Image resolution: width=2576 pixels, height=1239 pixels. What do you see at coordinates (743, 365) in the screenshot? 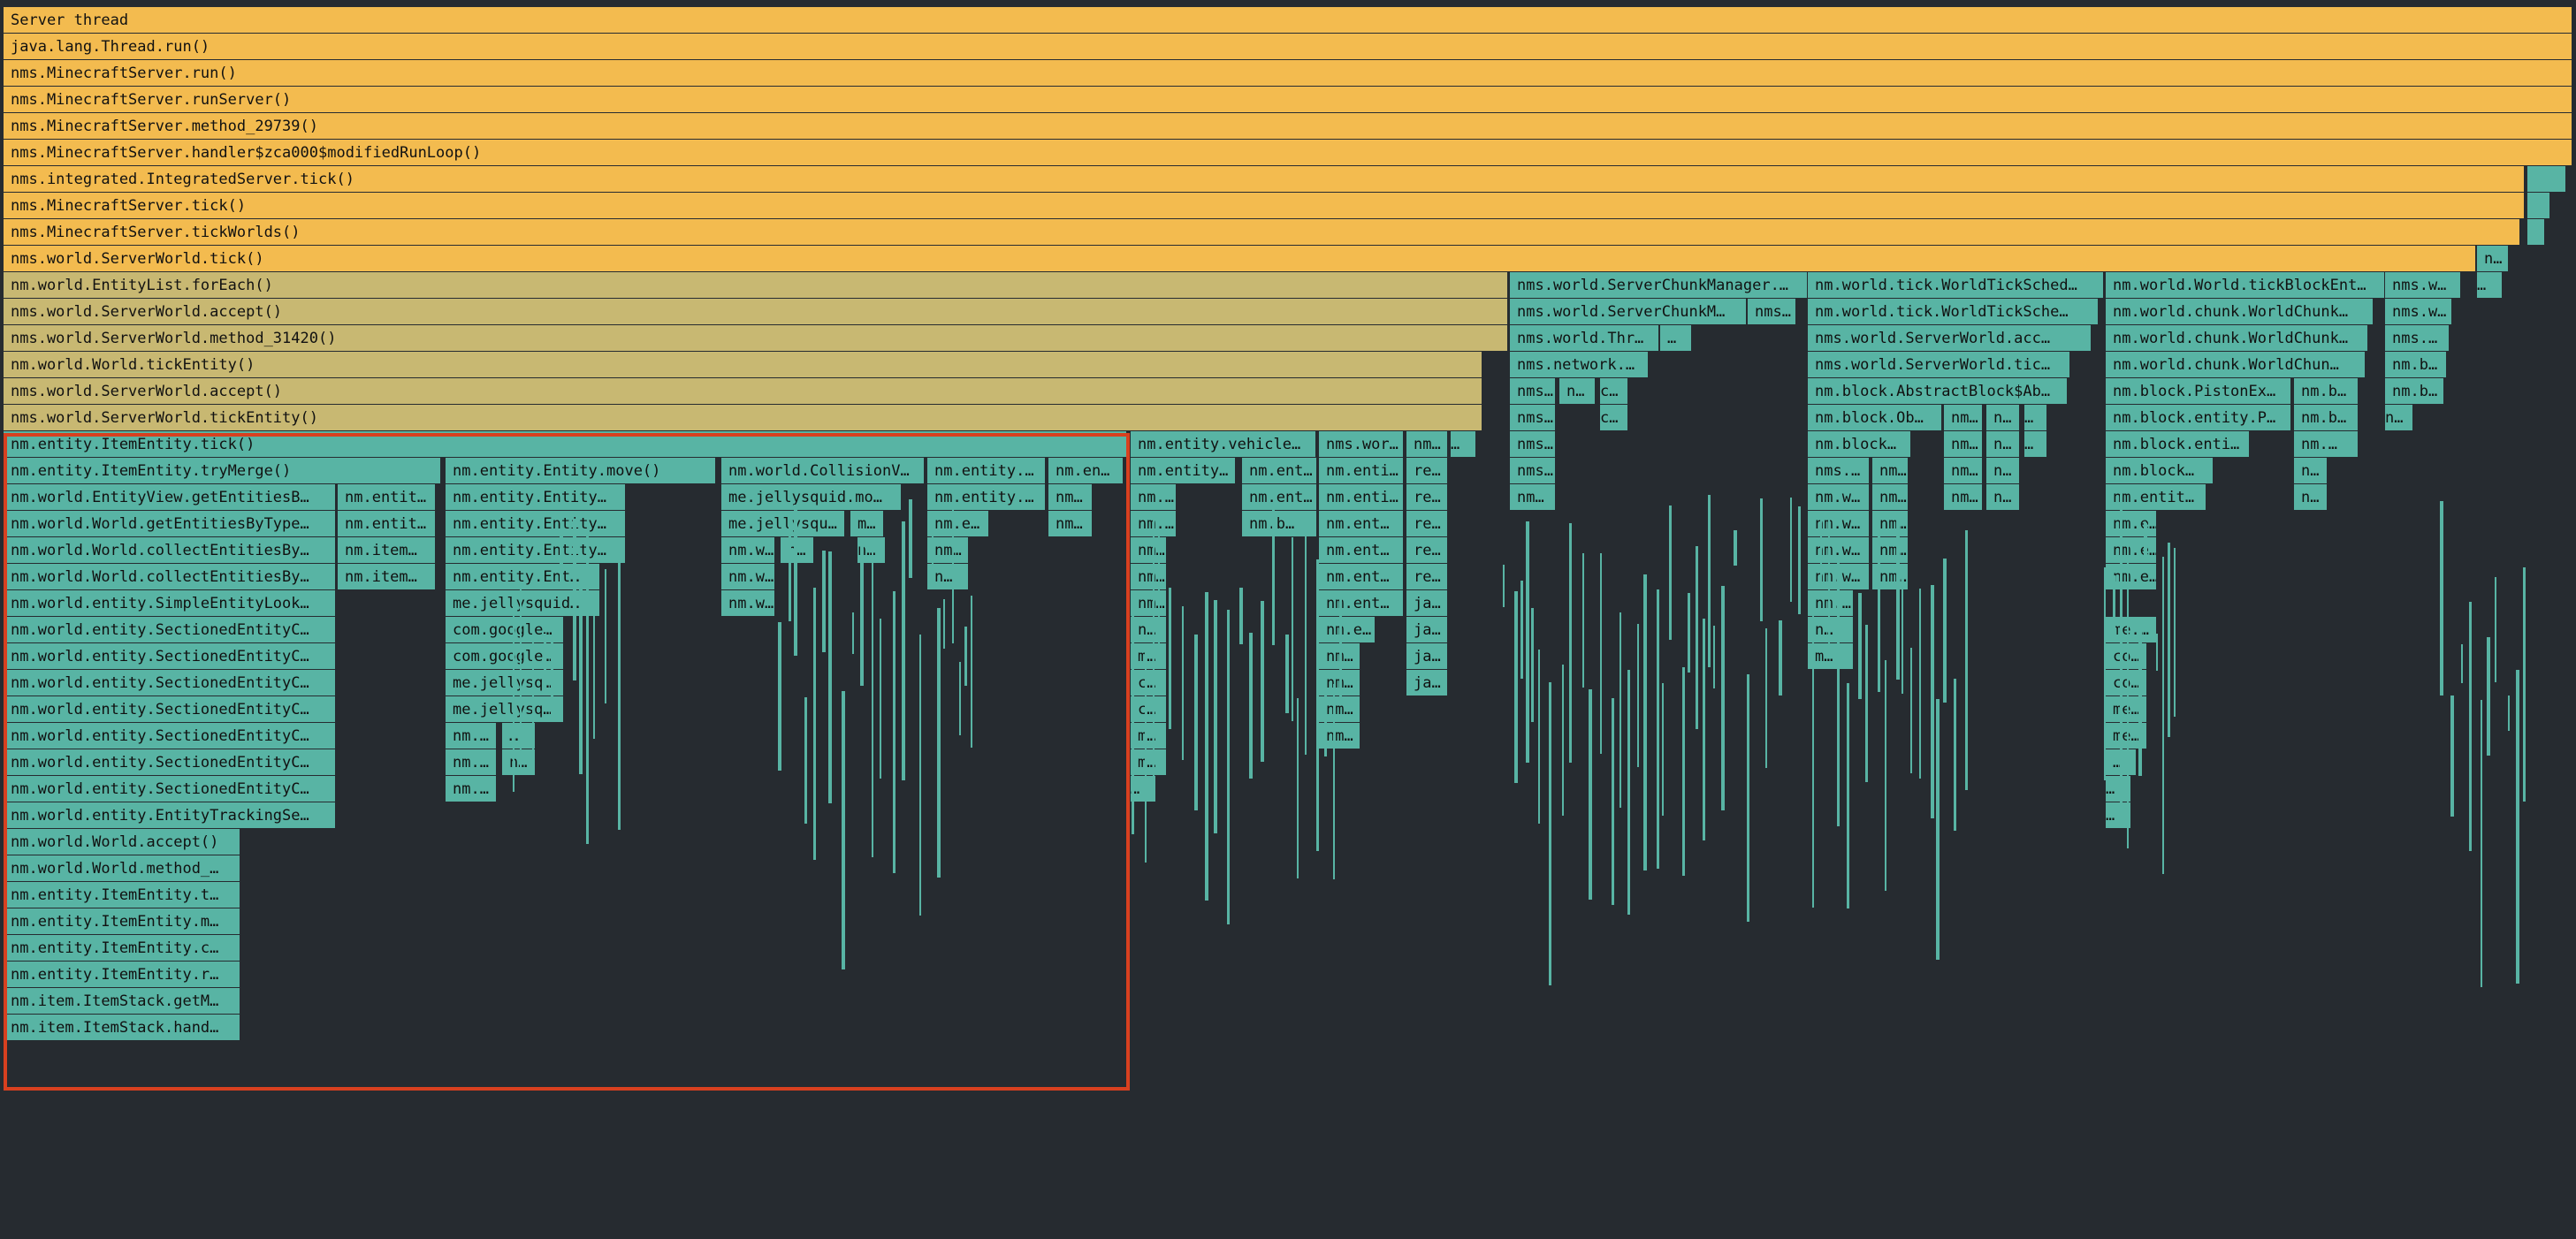
I see `stack-frame: nm.world.World.tickEntity()` at bounding box center [743, 365].